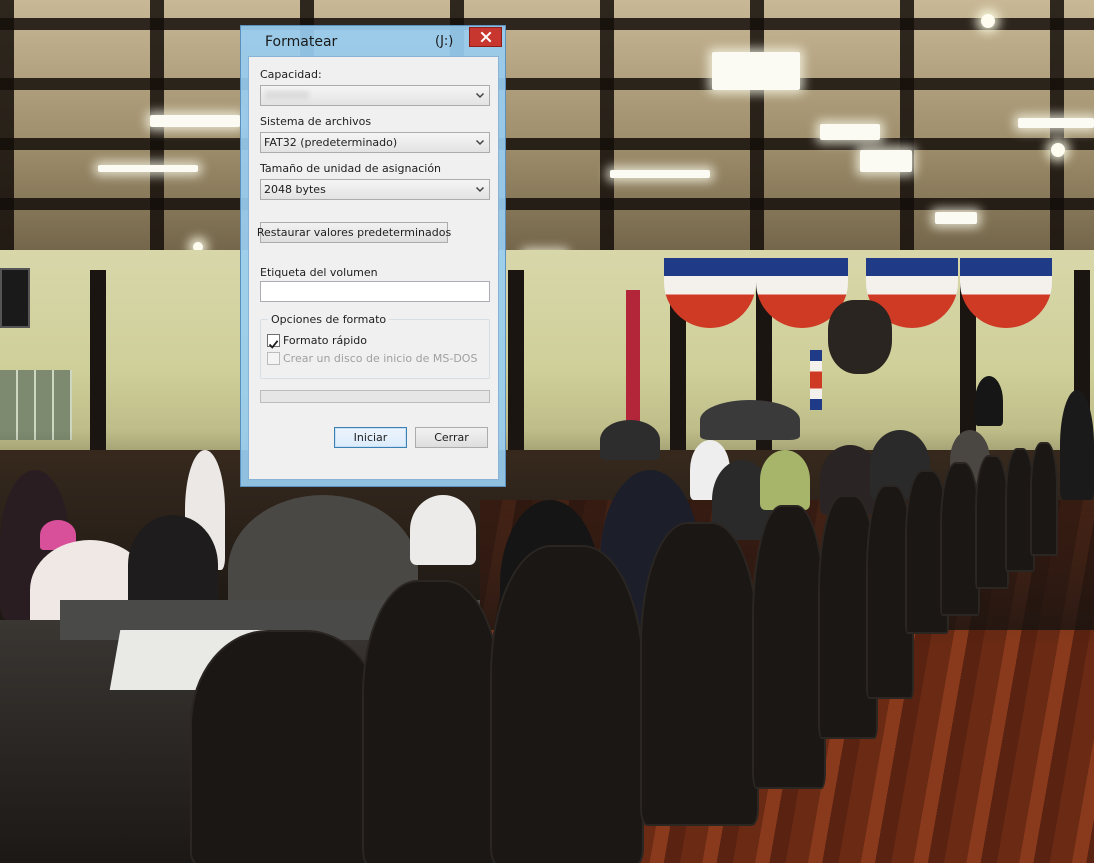  What do you see at coordinates (451, 437) in the screenshot?
I see `close-button: Cerrar` at bounding box center [451, 437].